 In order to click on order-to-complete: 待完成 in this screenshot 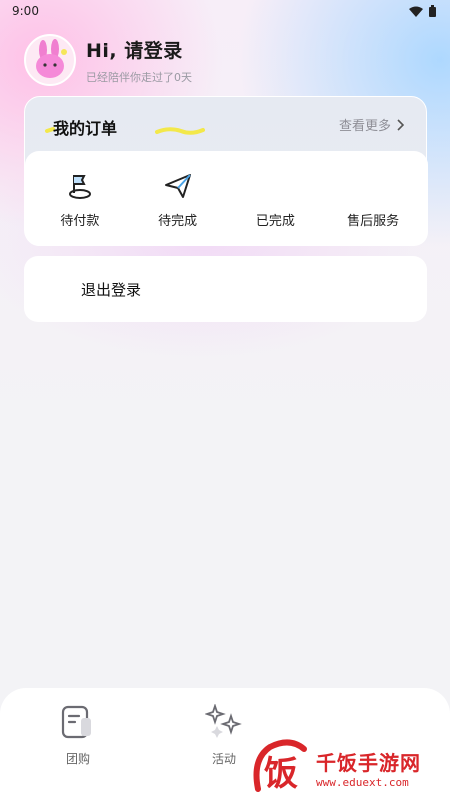, I will do `click(178, 198)`.